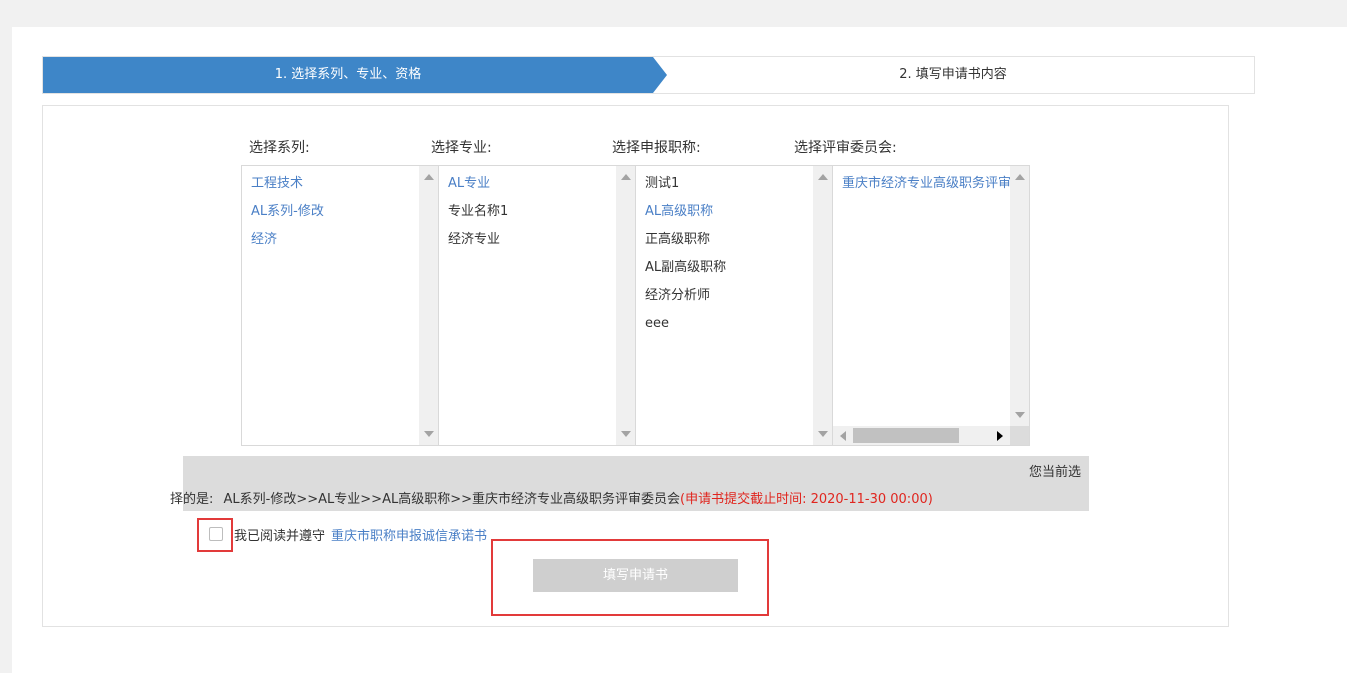 The height and width of the screenshot is (673, 1347). Describe the element at coordinates (428, 305) in the screenshot. I see `series-scrollbar` at that location.